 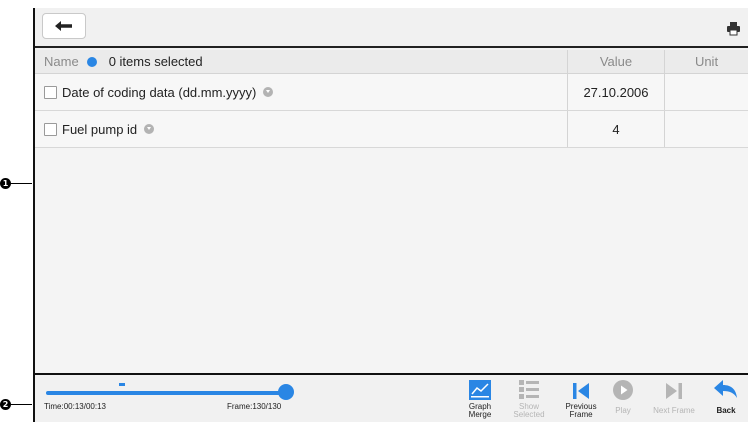 What do you see at coordinates (301, 92) in the screenshot?
I see `row-name-cell: Date of coding data (dd.mm.yyyy)` at bounding box center [301, 92].